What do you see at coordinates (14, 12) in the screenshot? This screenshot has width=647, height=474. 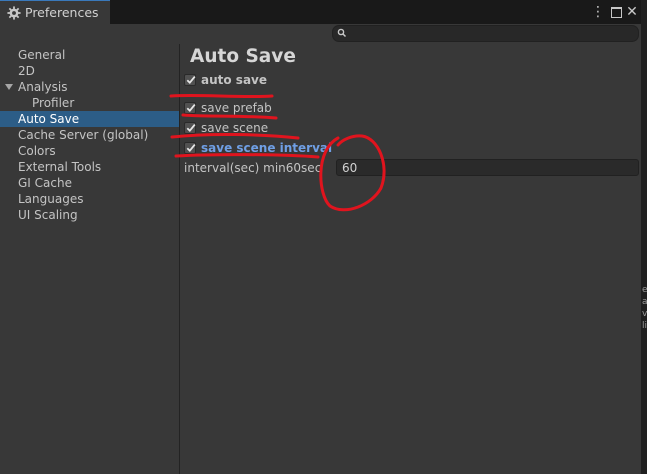 I see `gear-icon` at bounding box center [14, 12].